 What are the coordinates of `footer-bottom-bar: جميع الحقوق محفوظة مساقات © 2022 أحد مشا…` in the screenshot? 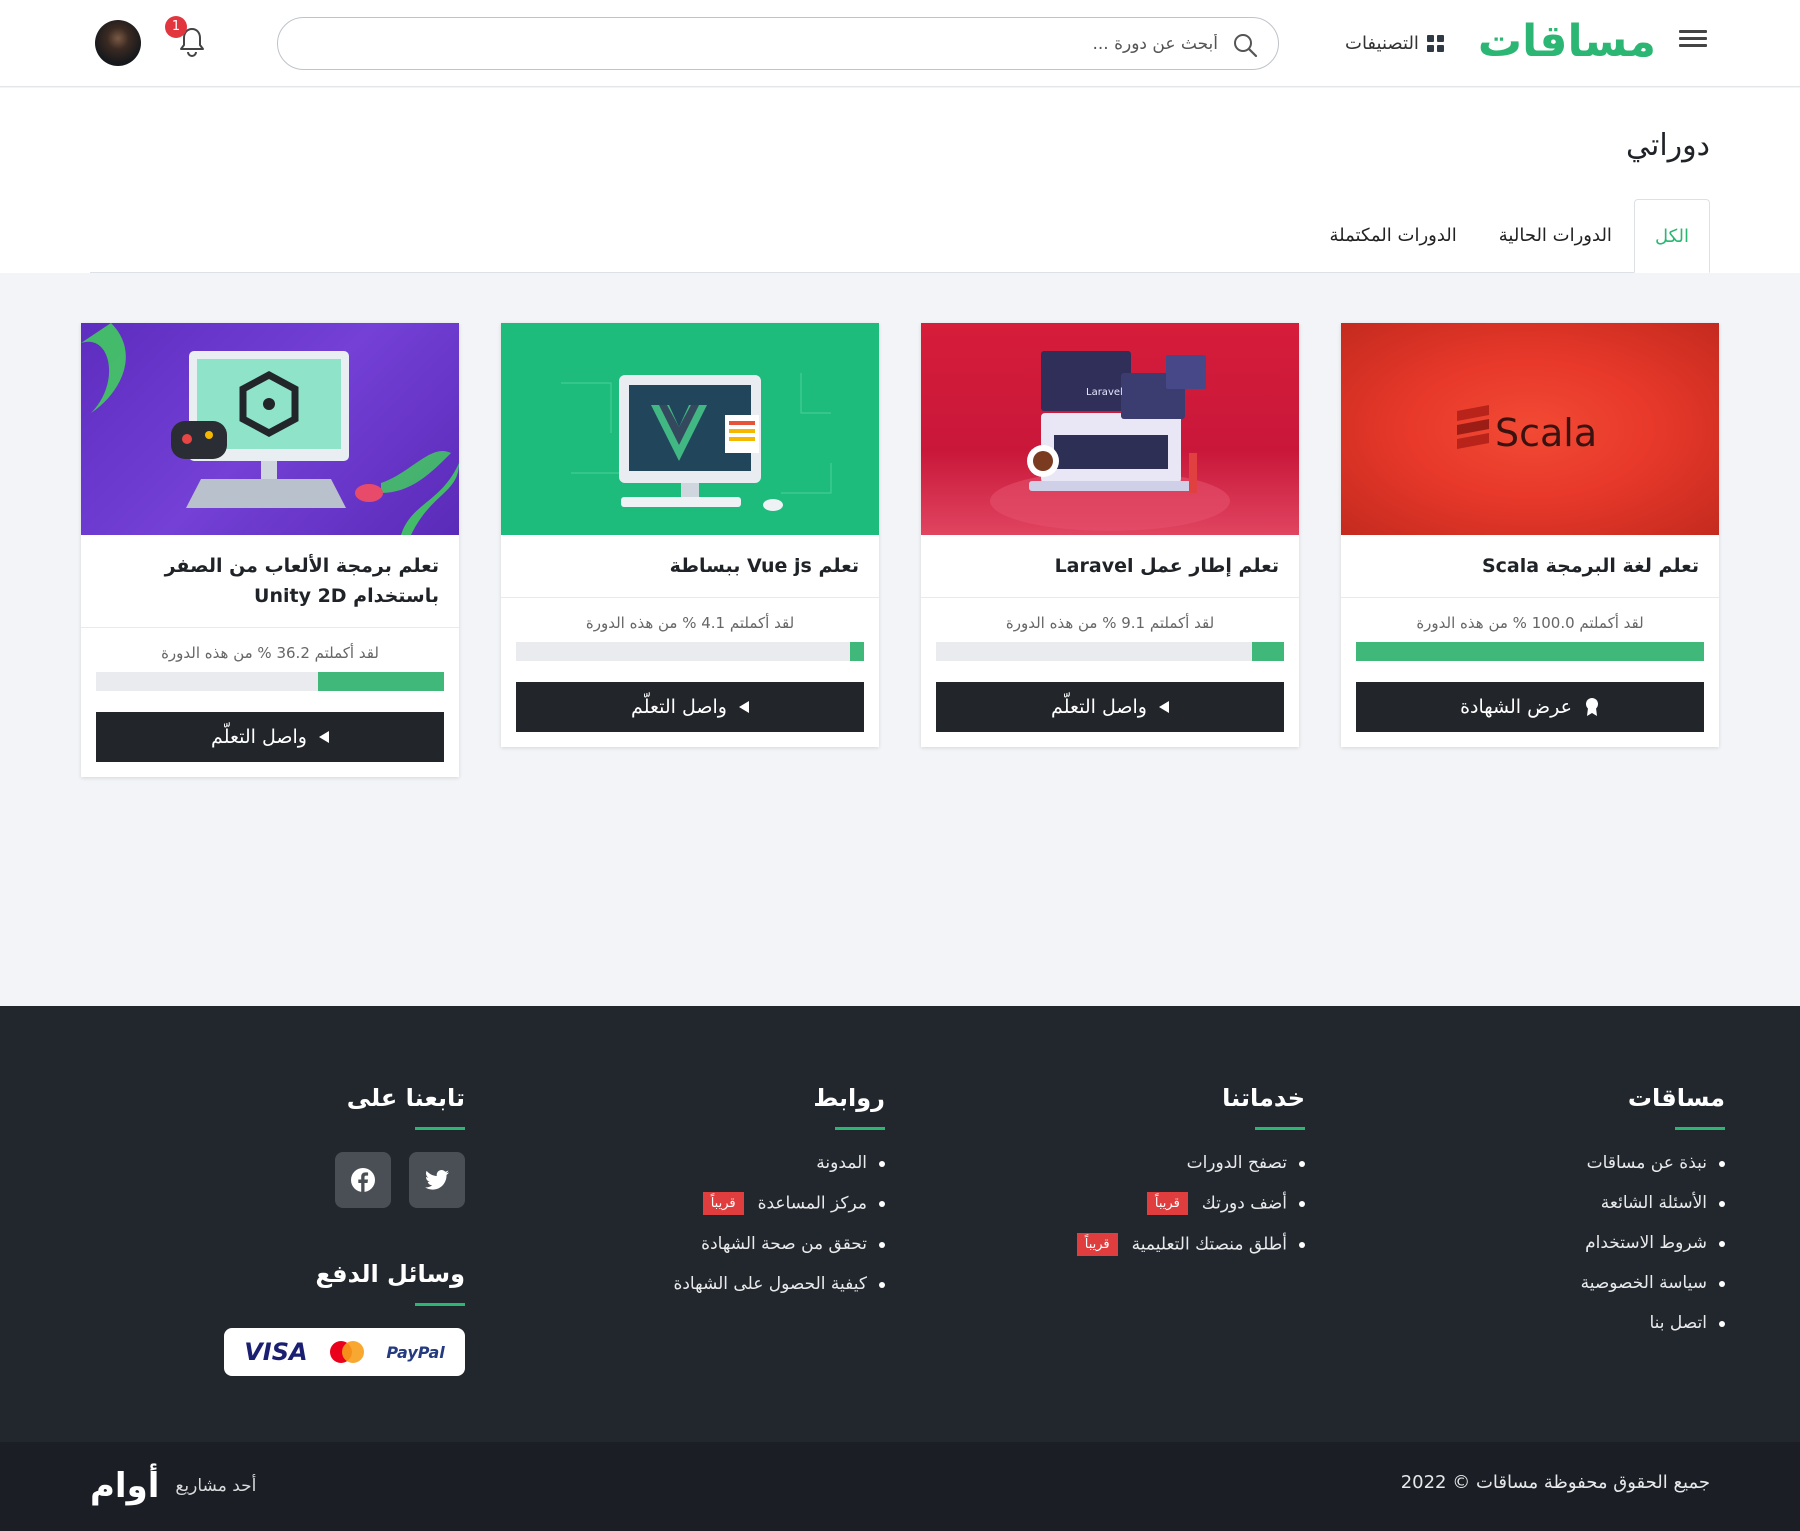 It's located at (900, 1486).